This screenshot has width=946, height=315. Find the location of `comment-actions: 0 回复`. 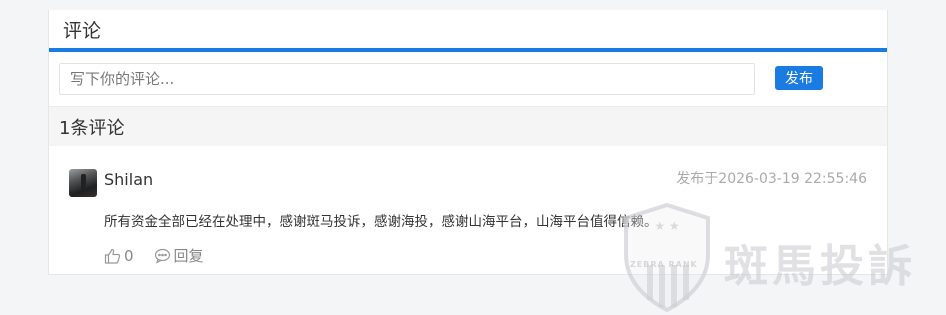

comment-actions: 0 回复 is located at coordinates (154, 255).